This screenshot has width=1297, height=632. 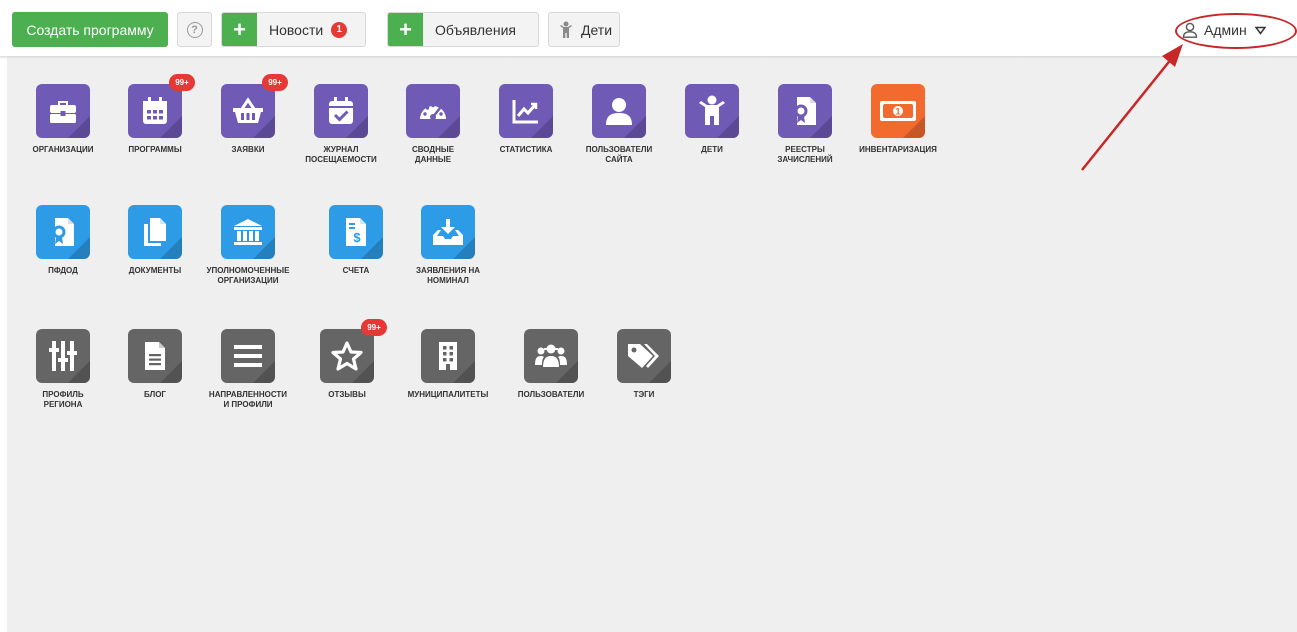 What do you see at coordinates (248, 149) in the screenshot?
I see `tile-label: ЗАЯВКИ` at bounding box center [248, 149].